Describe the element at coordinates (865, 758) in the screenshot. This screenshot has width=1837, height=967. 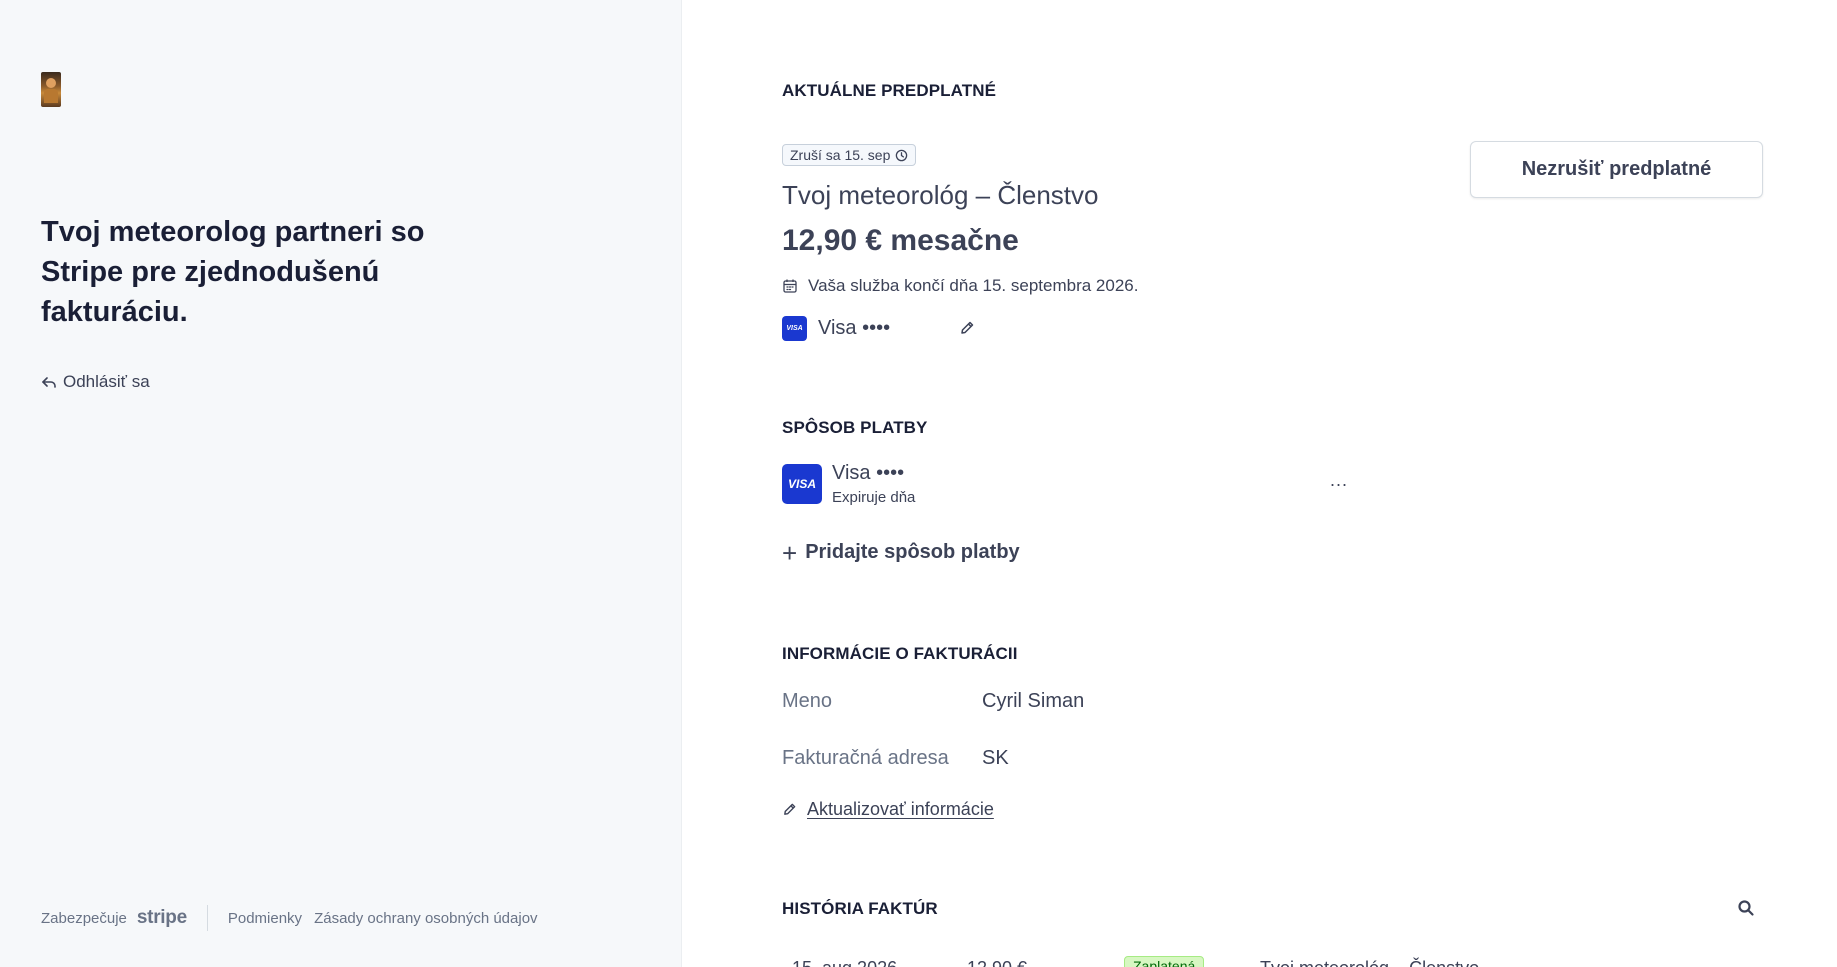
I see `billing-address-label: Fakturačná adresa` at that location.